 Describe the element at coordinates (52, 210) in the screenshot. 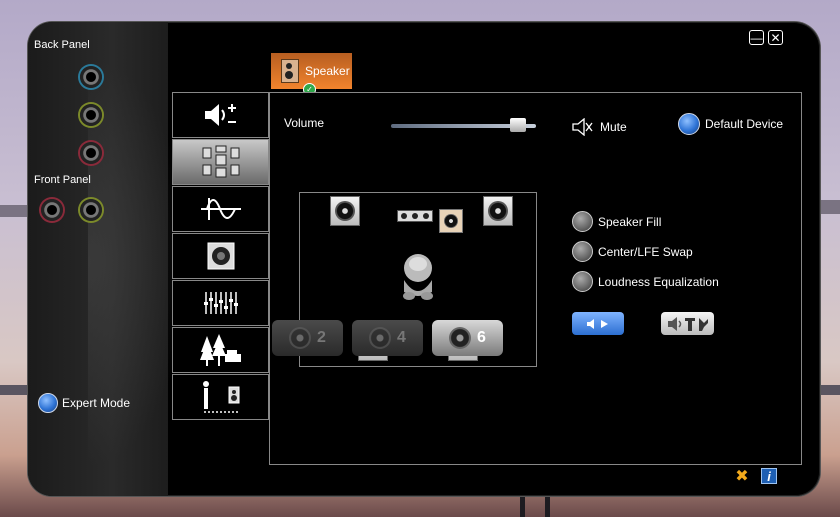

I see `front-jack-pink` at that location.